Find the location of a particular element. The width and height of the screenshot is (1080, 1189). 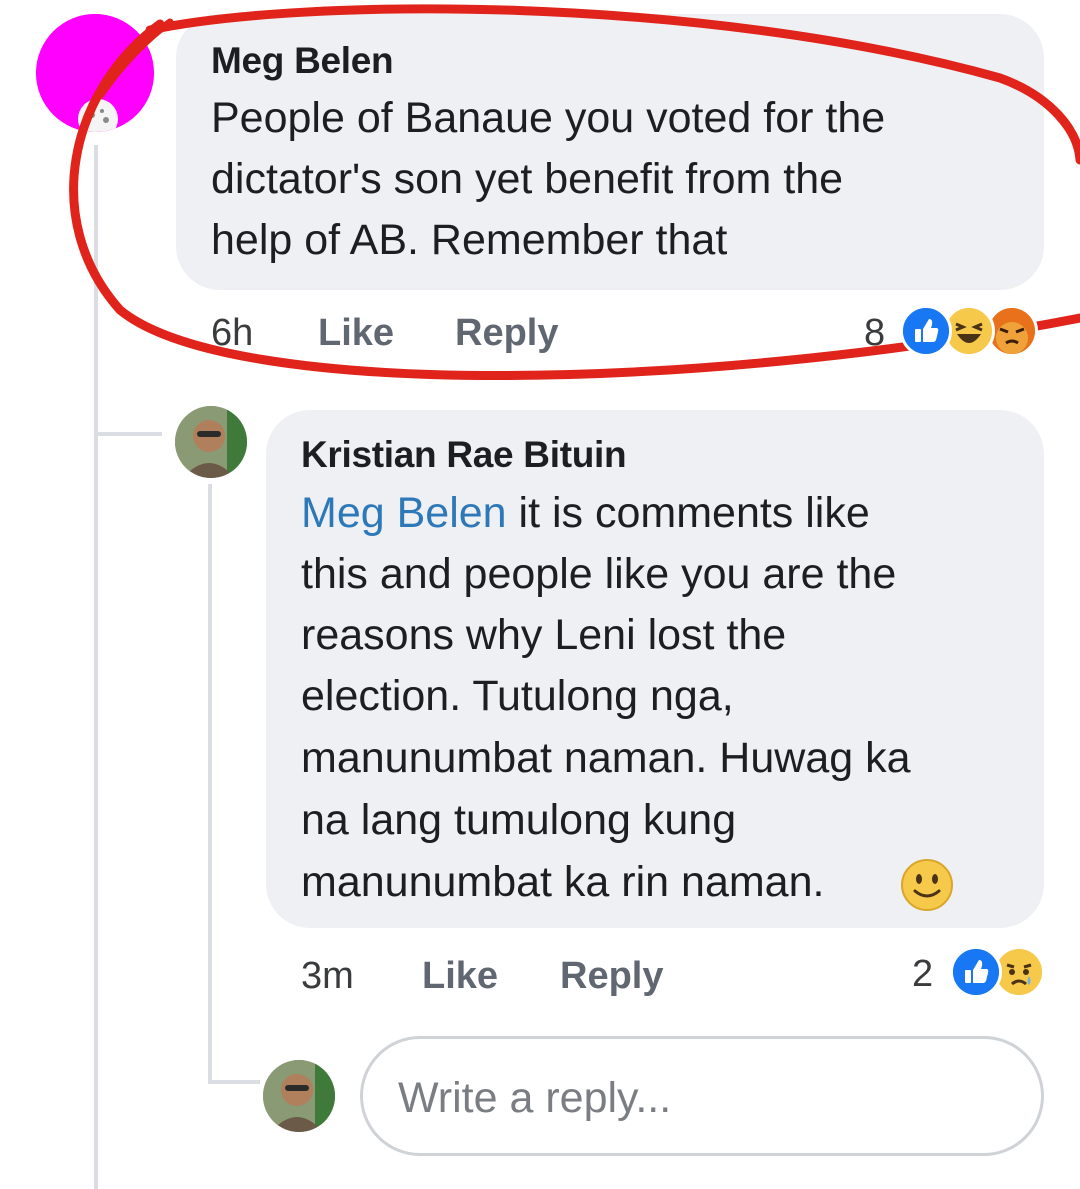

thread-line-reply-branch is located at coordinates (235, 1082).